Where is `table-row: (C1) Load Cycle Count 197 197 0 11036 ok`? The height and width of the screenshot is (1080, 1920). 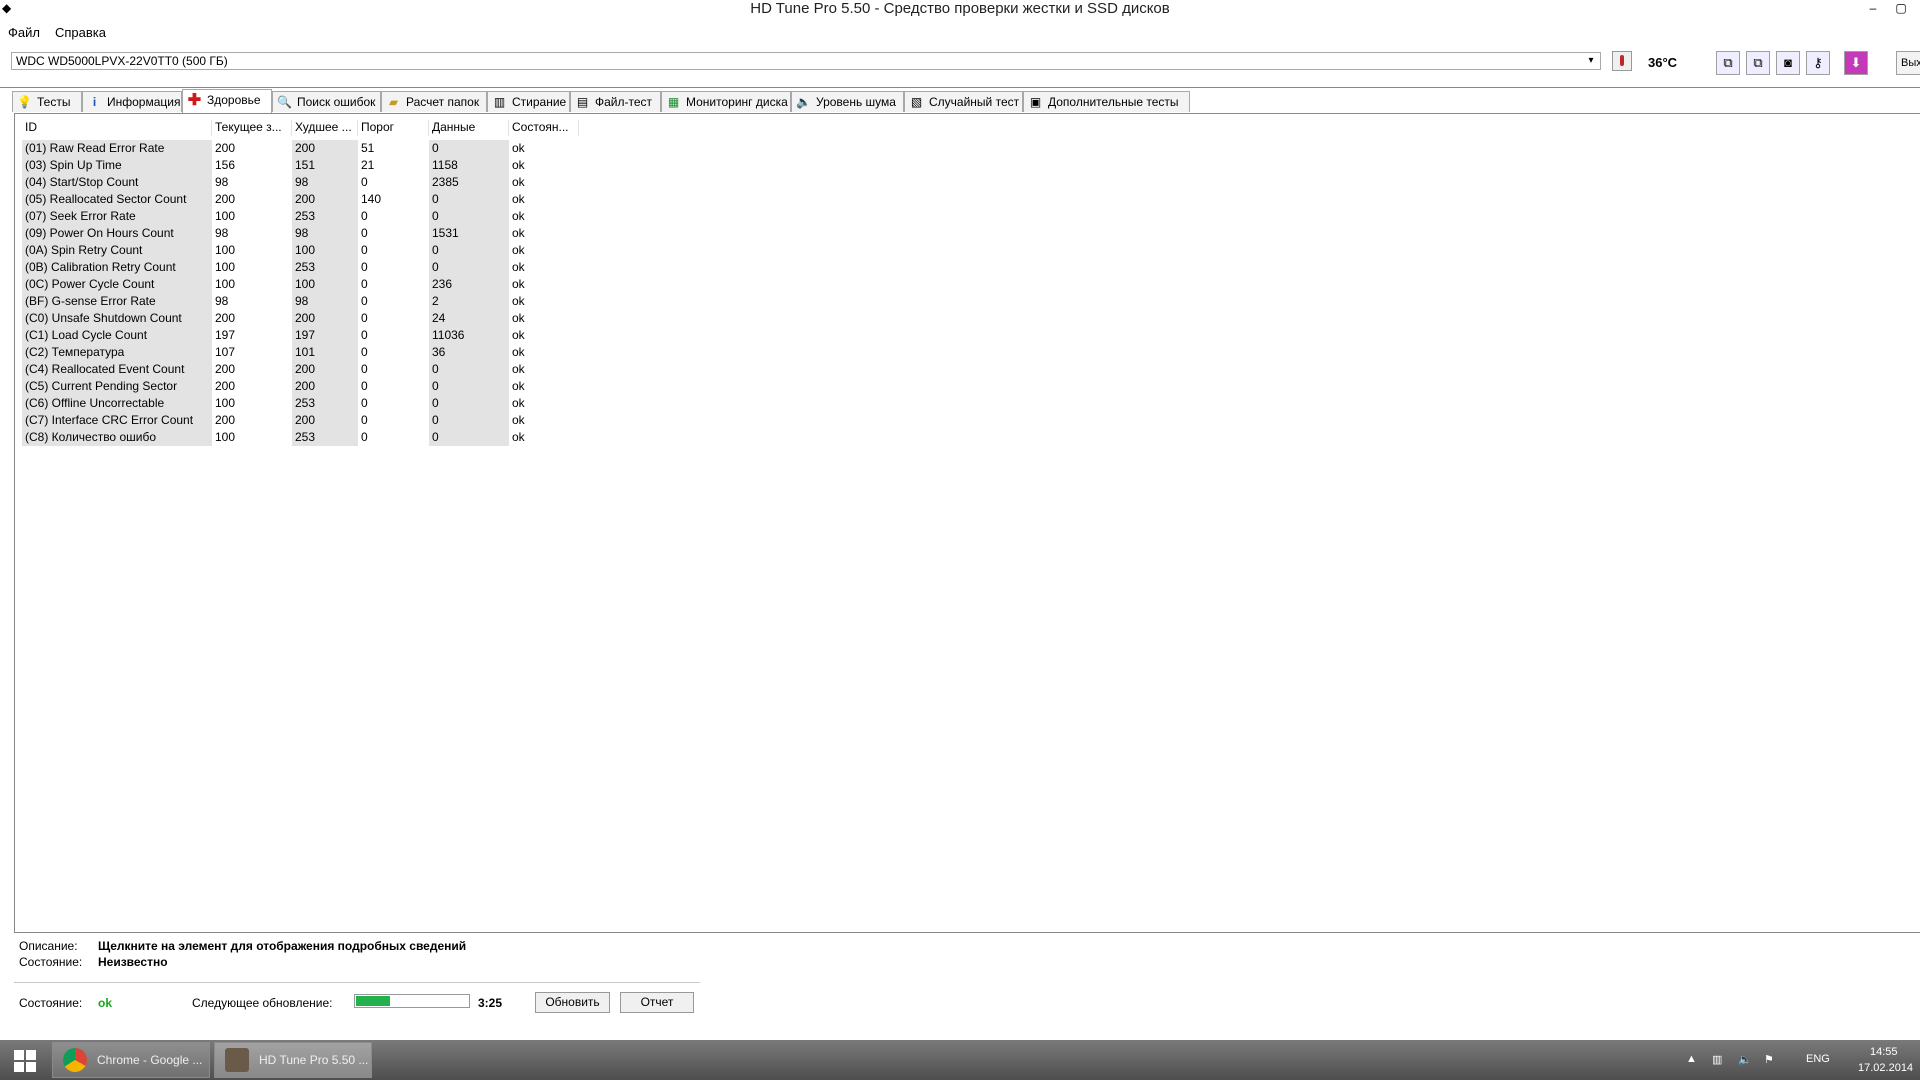 table-row: (C1) Load Cycle Count 197 197 0 11036 ok is located at coordinates (302, 335).